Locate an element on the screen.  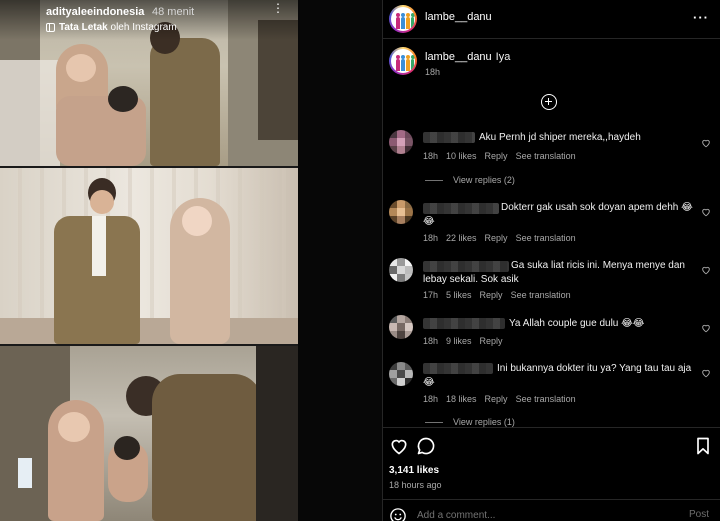
caption-time: 18h is located at coordinates (433, 72).